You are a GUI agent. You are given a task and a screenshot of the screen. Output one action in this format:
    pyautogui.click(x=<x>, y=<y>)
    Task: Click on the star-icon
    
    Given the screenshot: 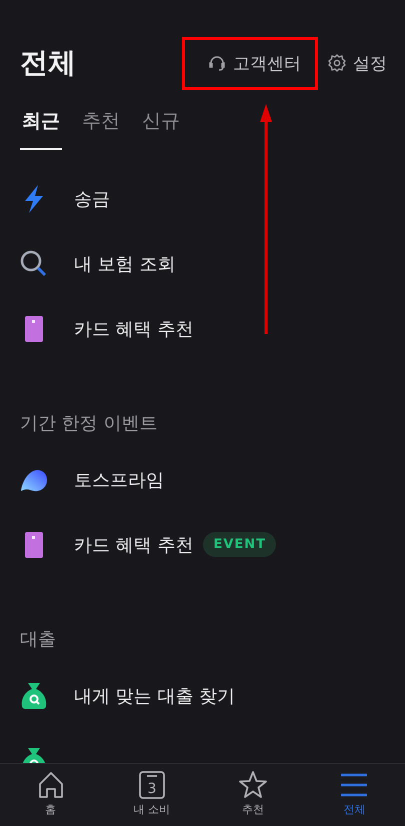 What is the action you would take?
    pyautogui.click(x=253, y=785)
    